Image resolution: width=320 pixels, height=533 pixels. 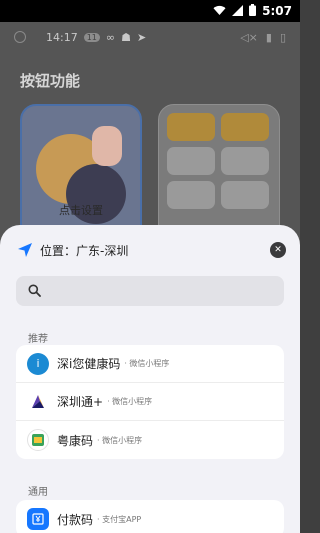 I want to click on signal-icon, so click(x=238, y=11).